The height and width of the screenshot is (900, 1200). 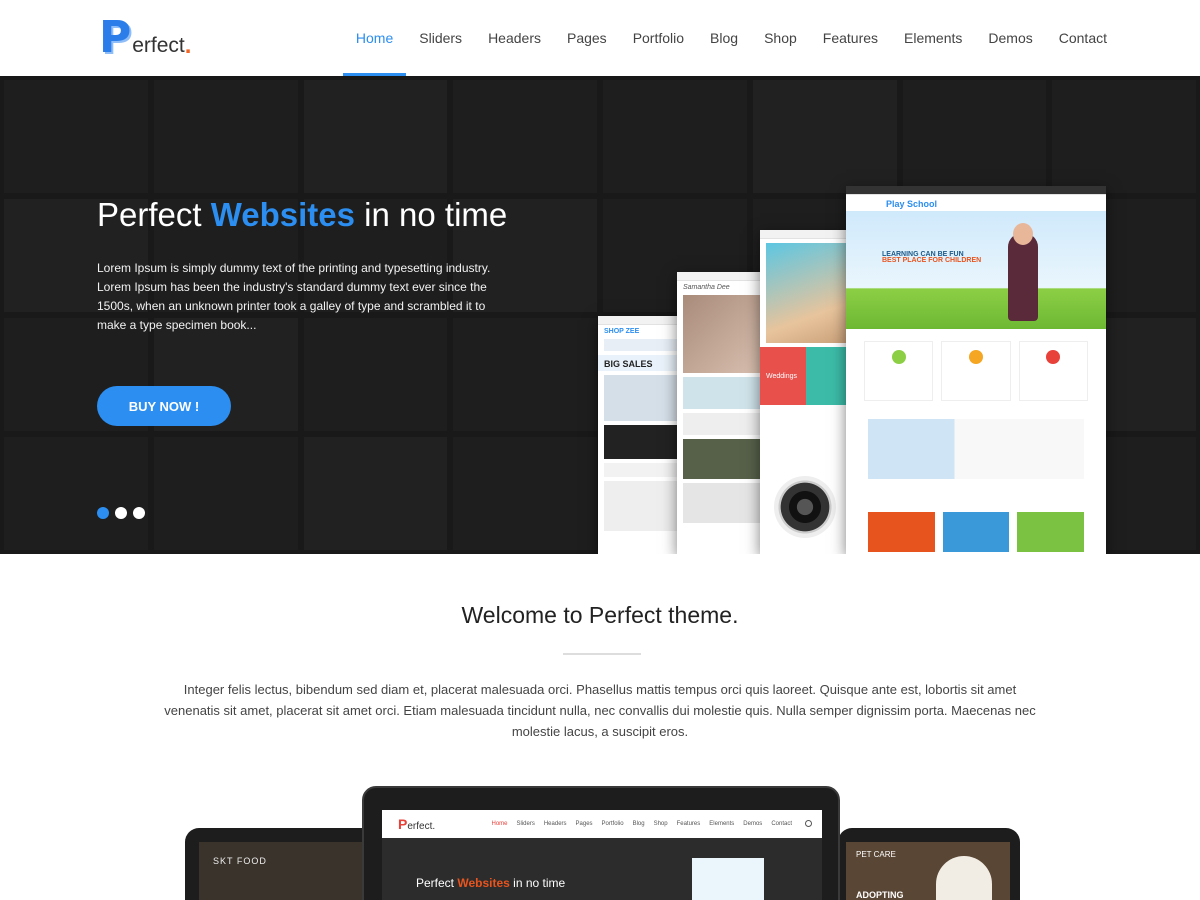 I want to click on section-divider, so click(x=602, y=654).